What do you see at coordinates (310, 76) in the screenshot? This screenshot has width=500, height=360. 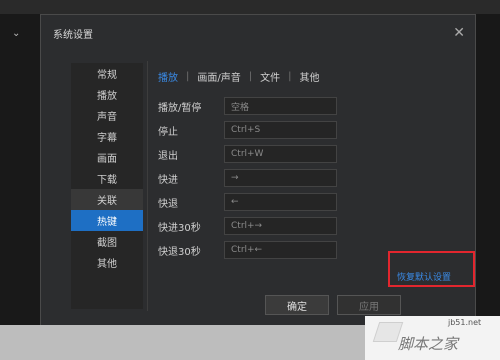 I see `tab-other: 其他` at bounding box center [310, 76].